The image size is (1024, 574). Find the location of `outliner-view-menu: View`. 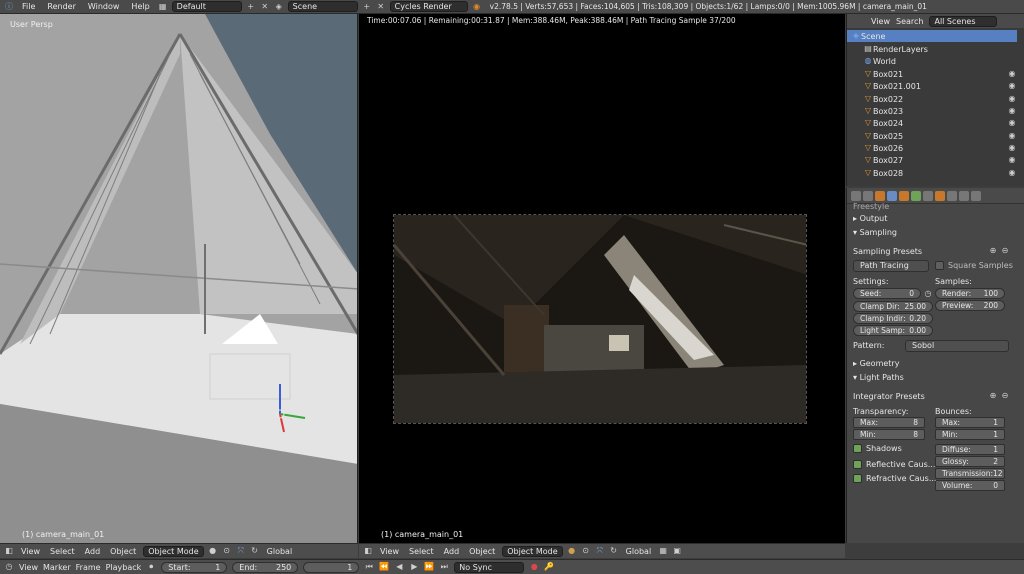

outliner-view-menu: View is located at coordinates (880, 21).